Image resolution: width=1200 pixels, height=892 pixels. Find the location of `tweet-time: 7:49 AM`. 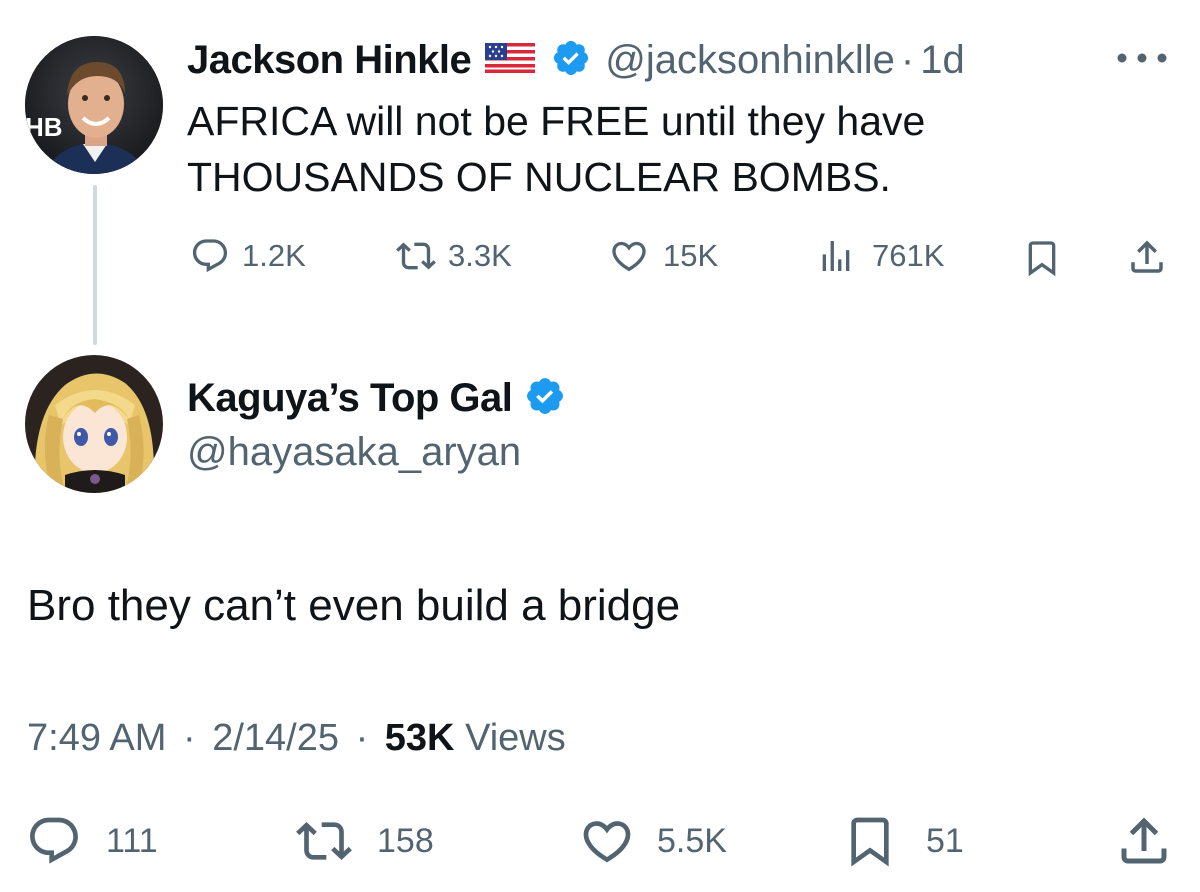

tweet-time: 7:49 AM is located at coordinates (96, 738).